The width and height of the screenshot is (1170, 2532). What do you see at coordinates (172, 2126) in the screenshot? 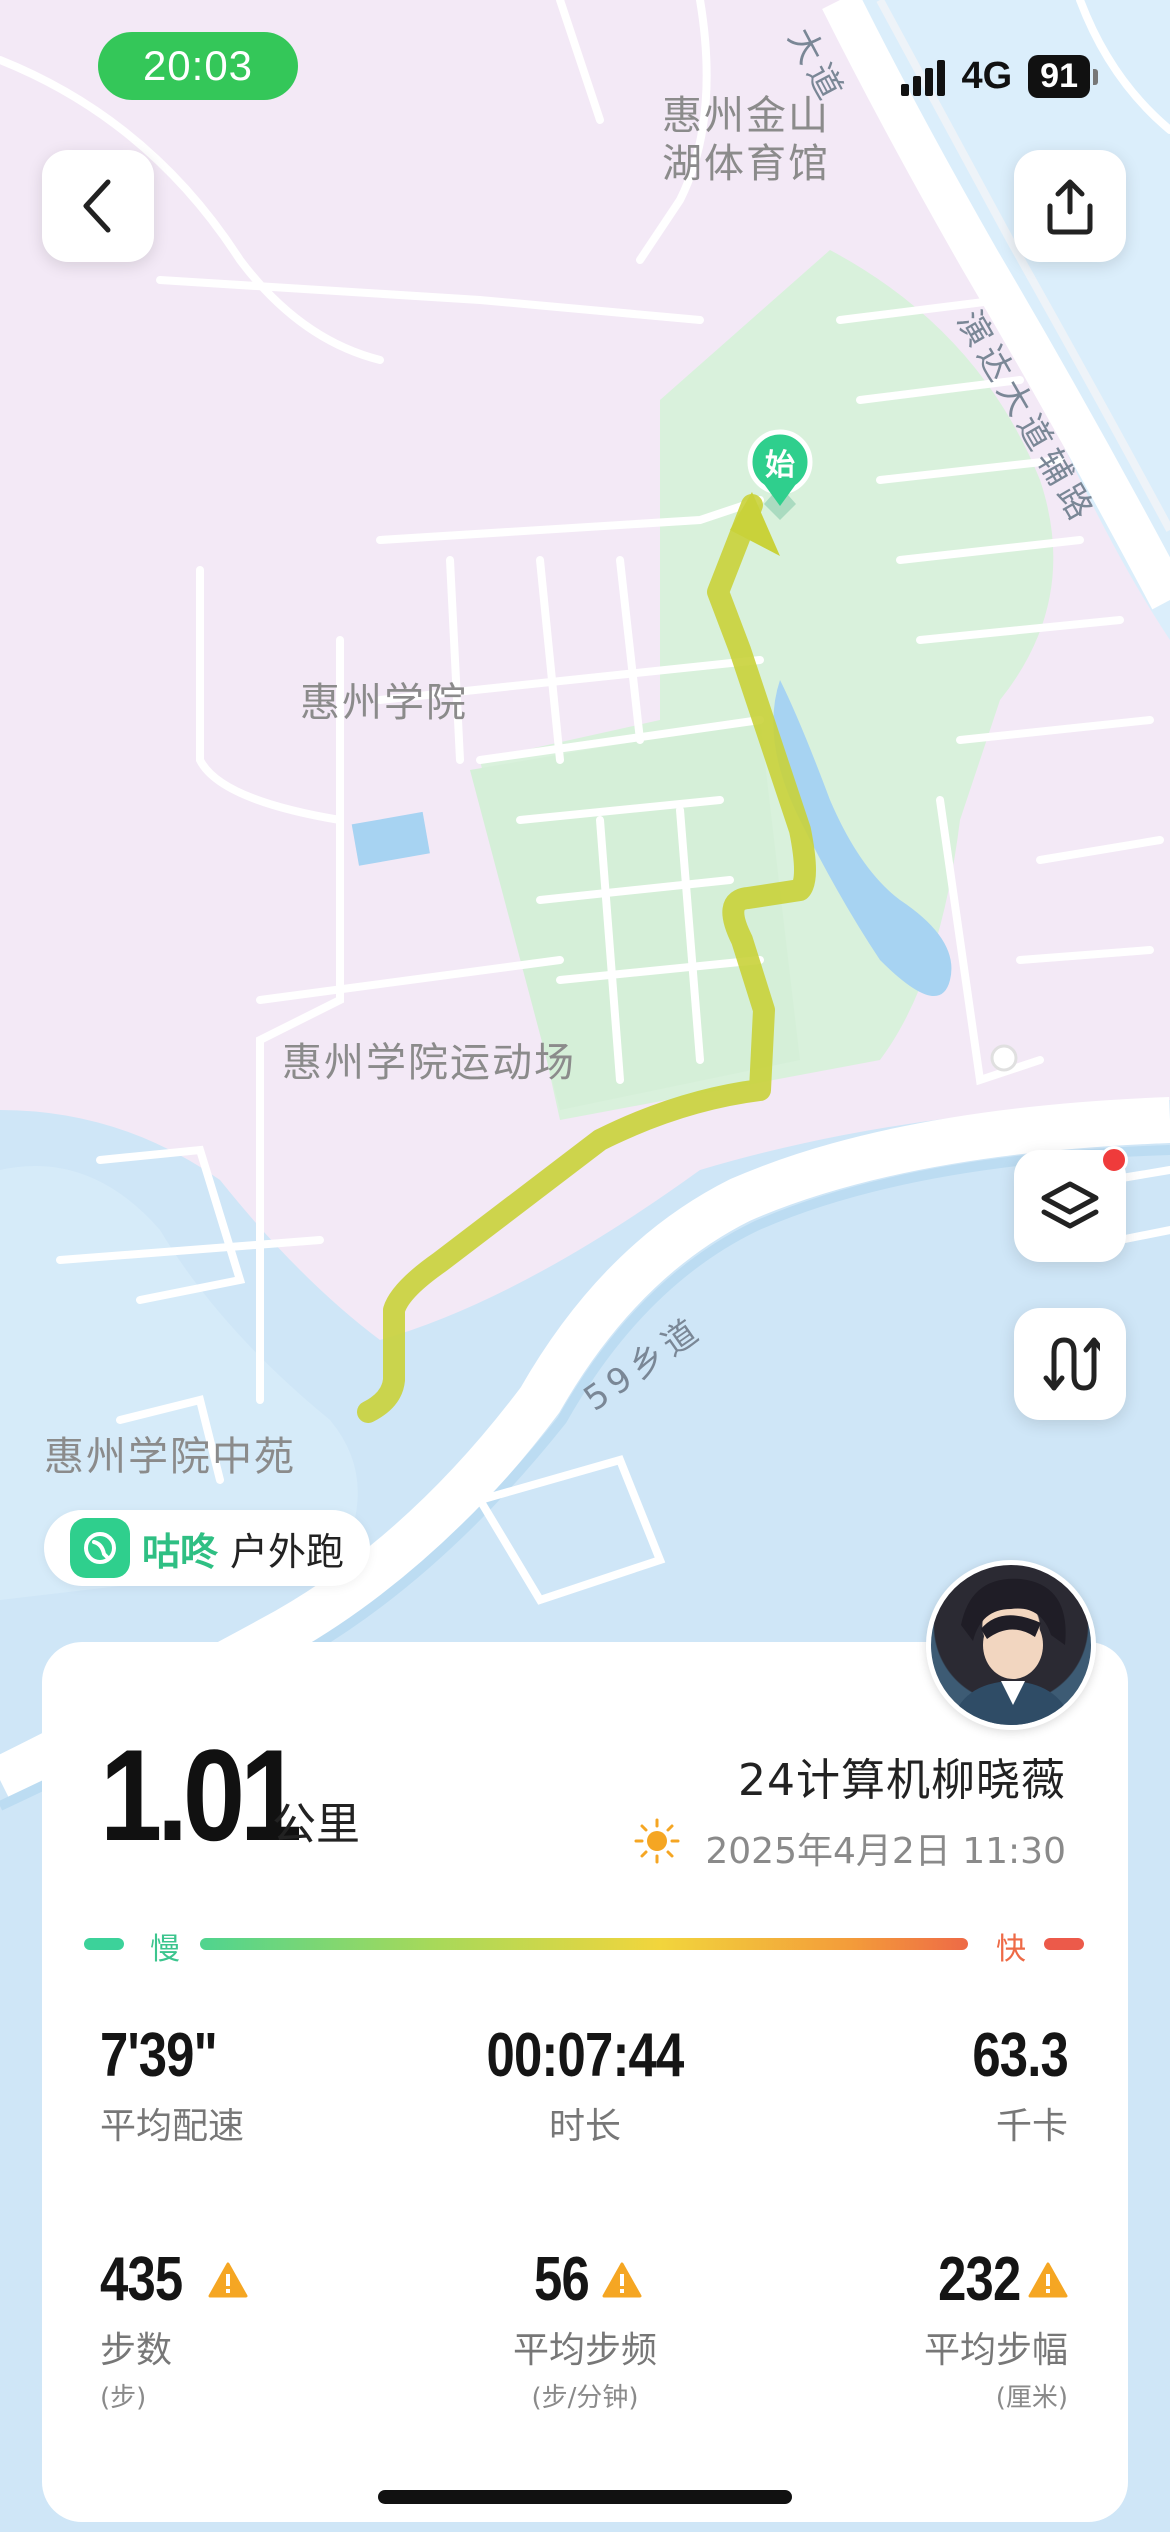
I see `stat-pace-label: 平均配速` at bounding box center [172, 2126].